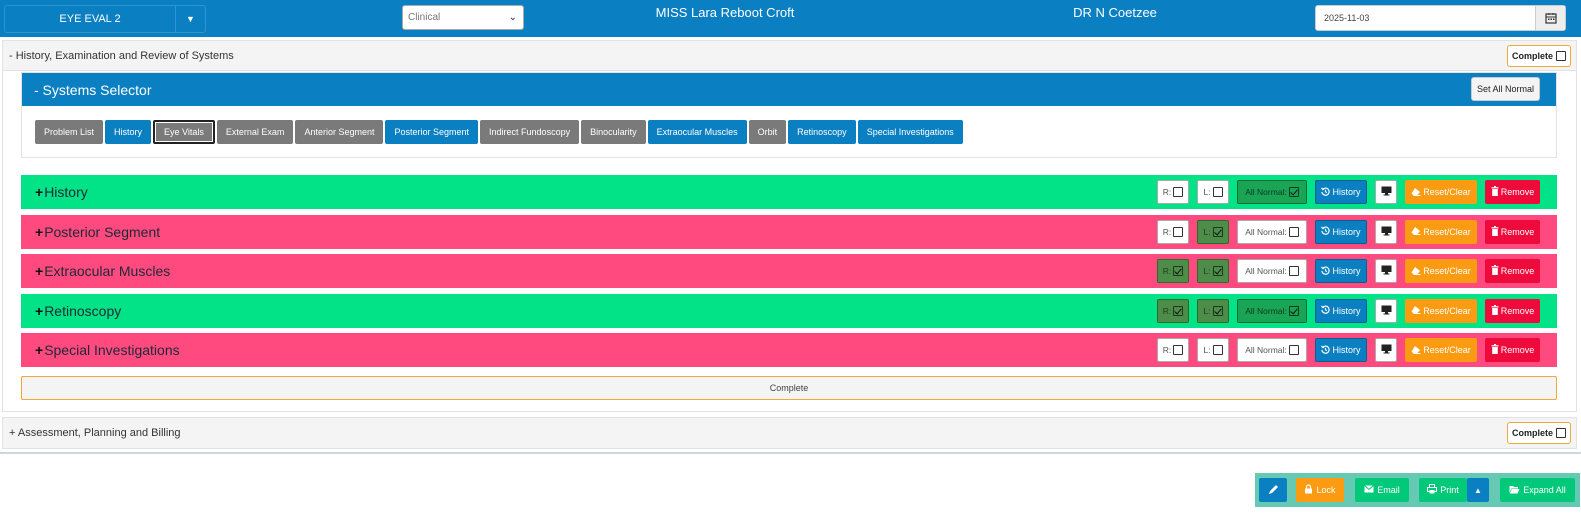 This screenshot has height=514, width=1581. What do you see at coordinates (1443, 490) in the screenshot?
I see `print-button: Print` at bounding box center [1443, 490].